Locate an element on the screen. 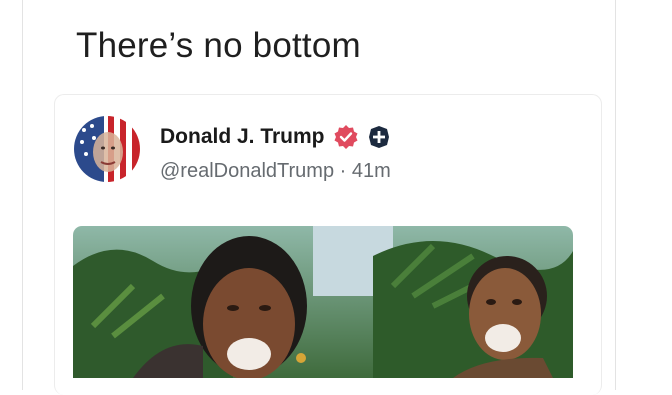  verified-badge-icon is located at coordinates (346, 137).